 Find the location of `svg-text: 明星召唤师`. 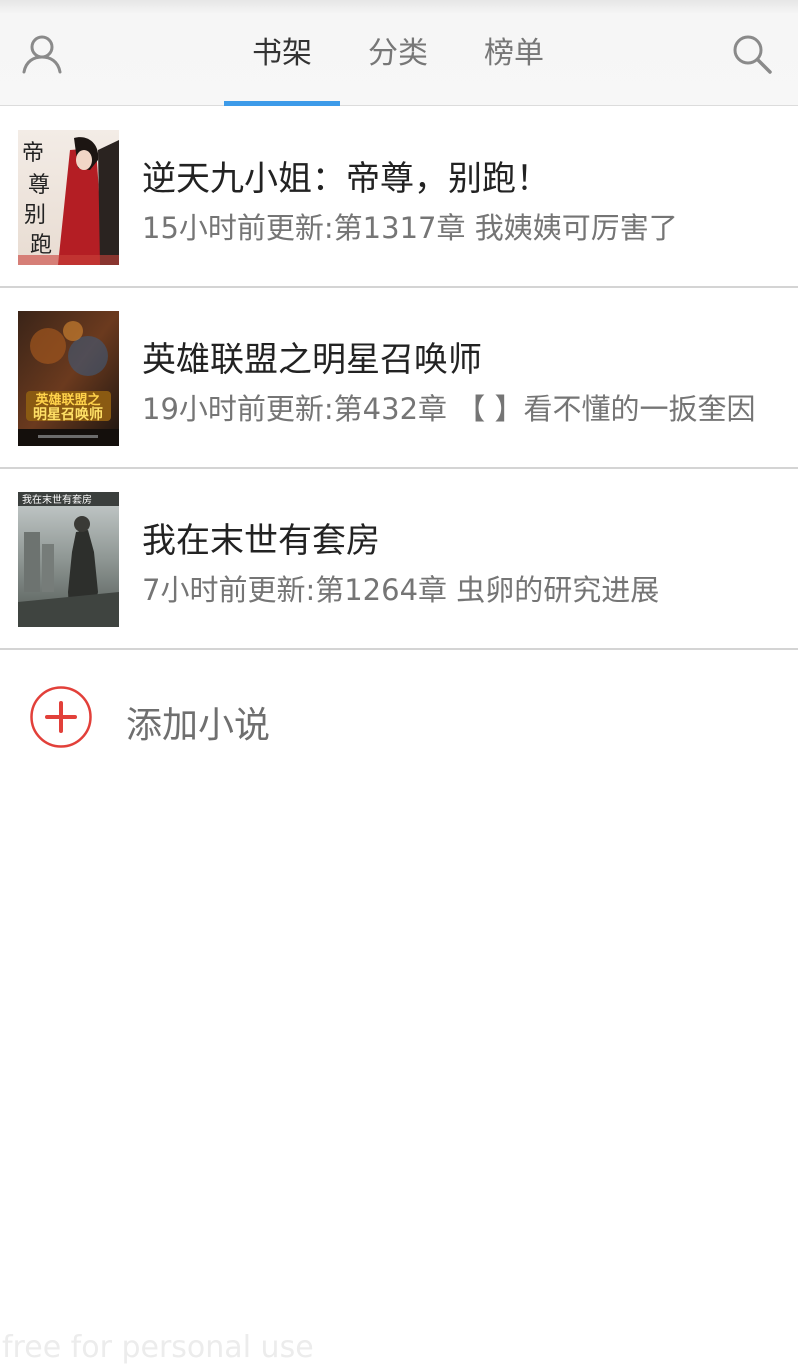

svg-text: 明星召唤师 is located at coordinates (68, 414).